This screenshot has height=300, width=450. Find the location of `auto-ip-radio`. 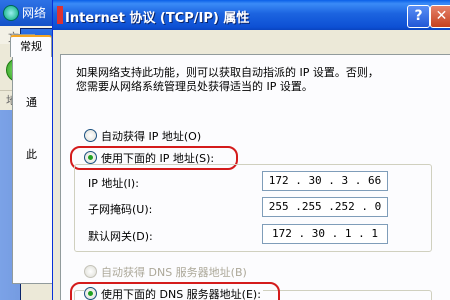

auto-ip-radio is located at coordinates (90, 135).